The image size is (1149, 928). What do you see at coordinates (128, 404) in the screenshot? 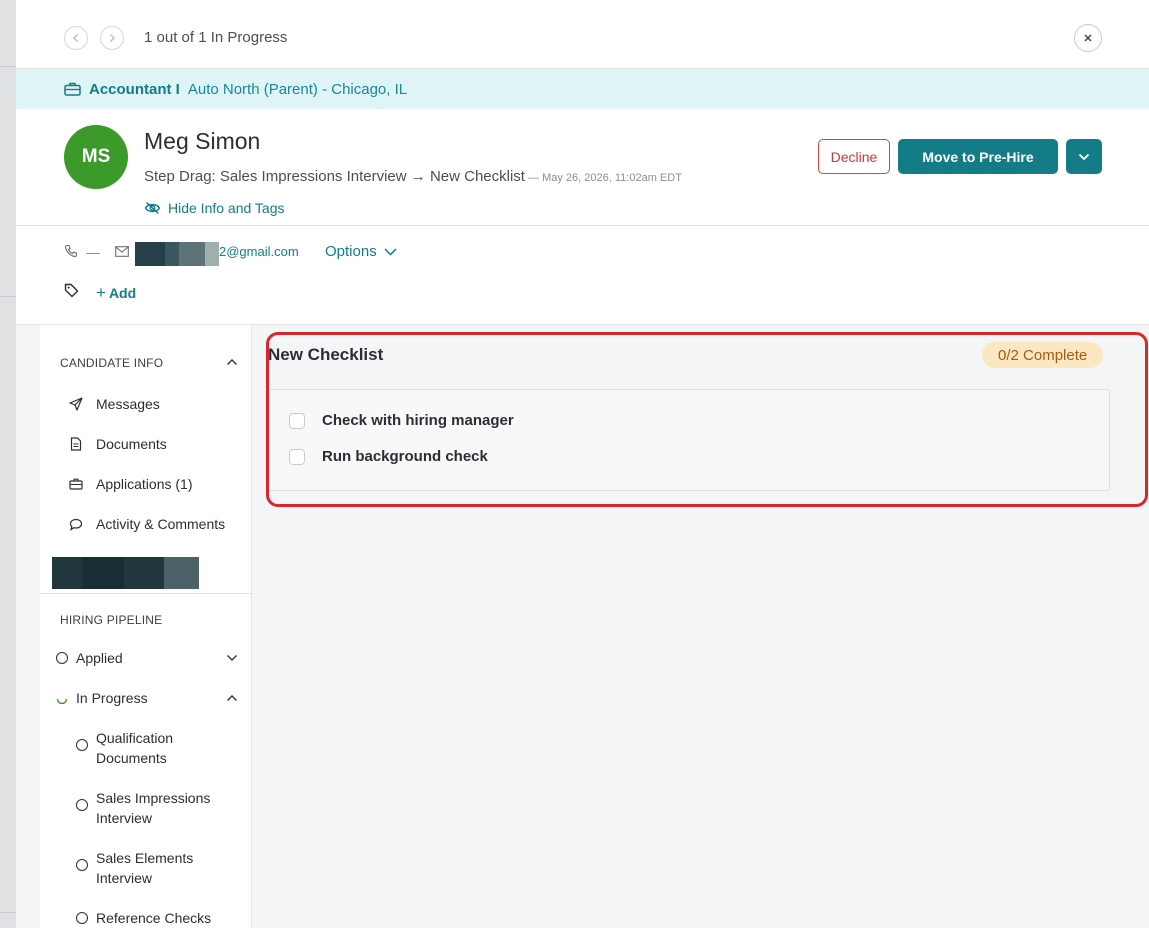
I see `sidebar-item-label: Messages` at bounding box center [128, 404].